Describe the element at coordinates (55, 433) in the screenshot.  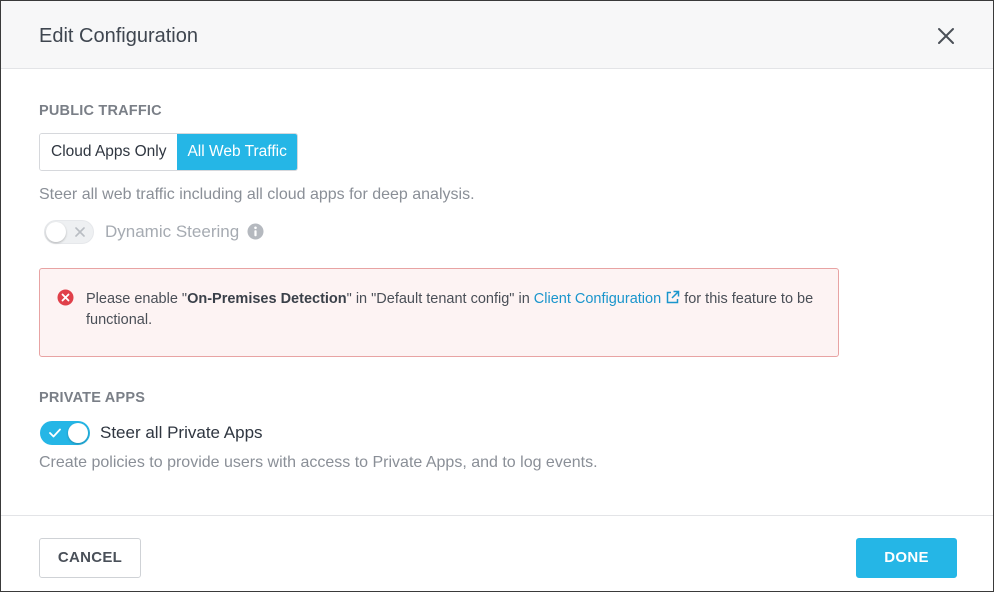
I see `check-icon` at that location.